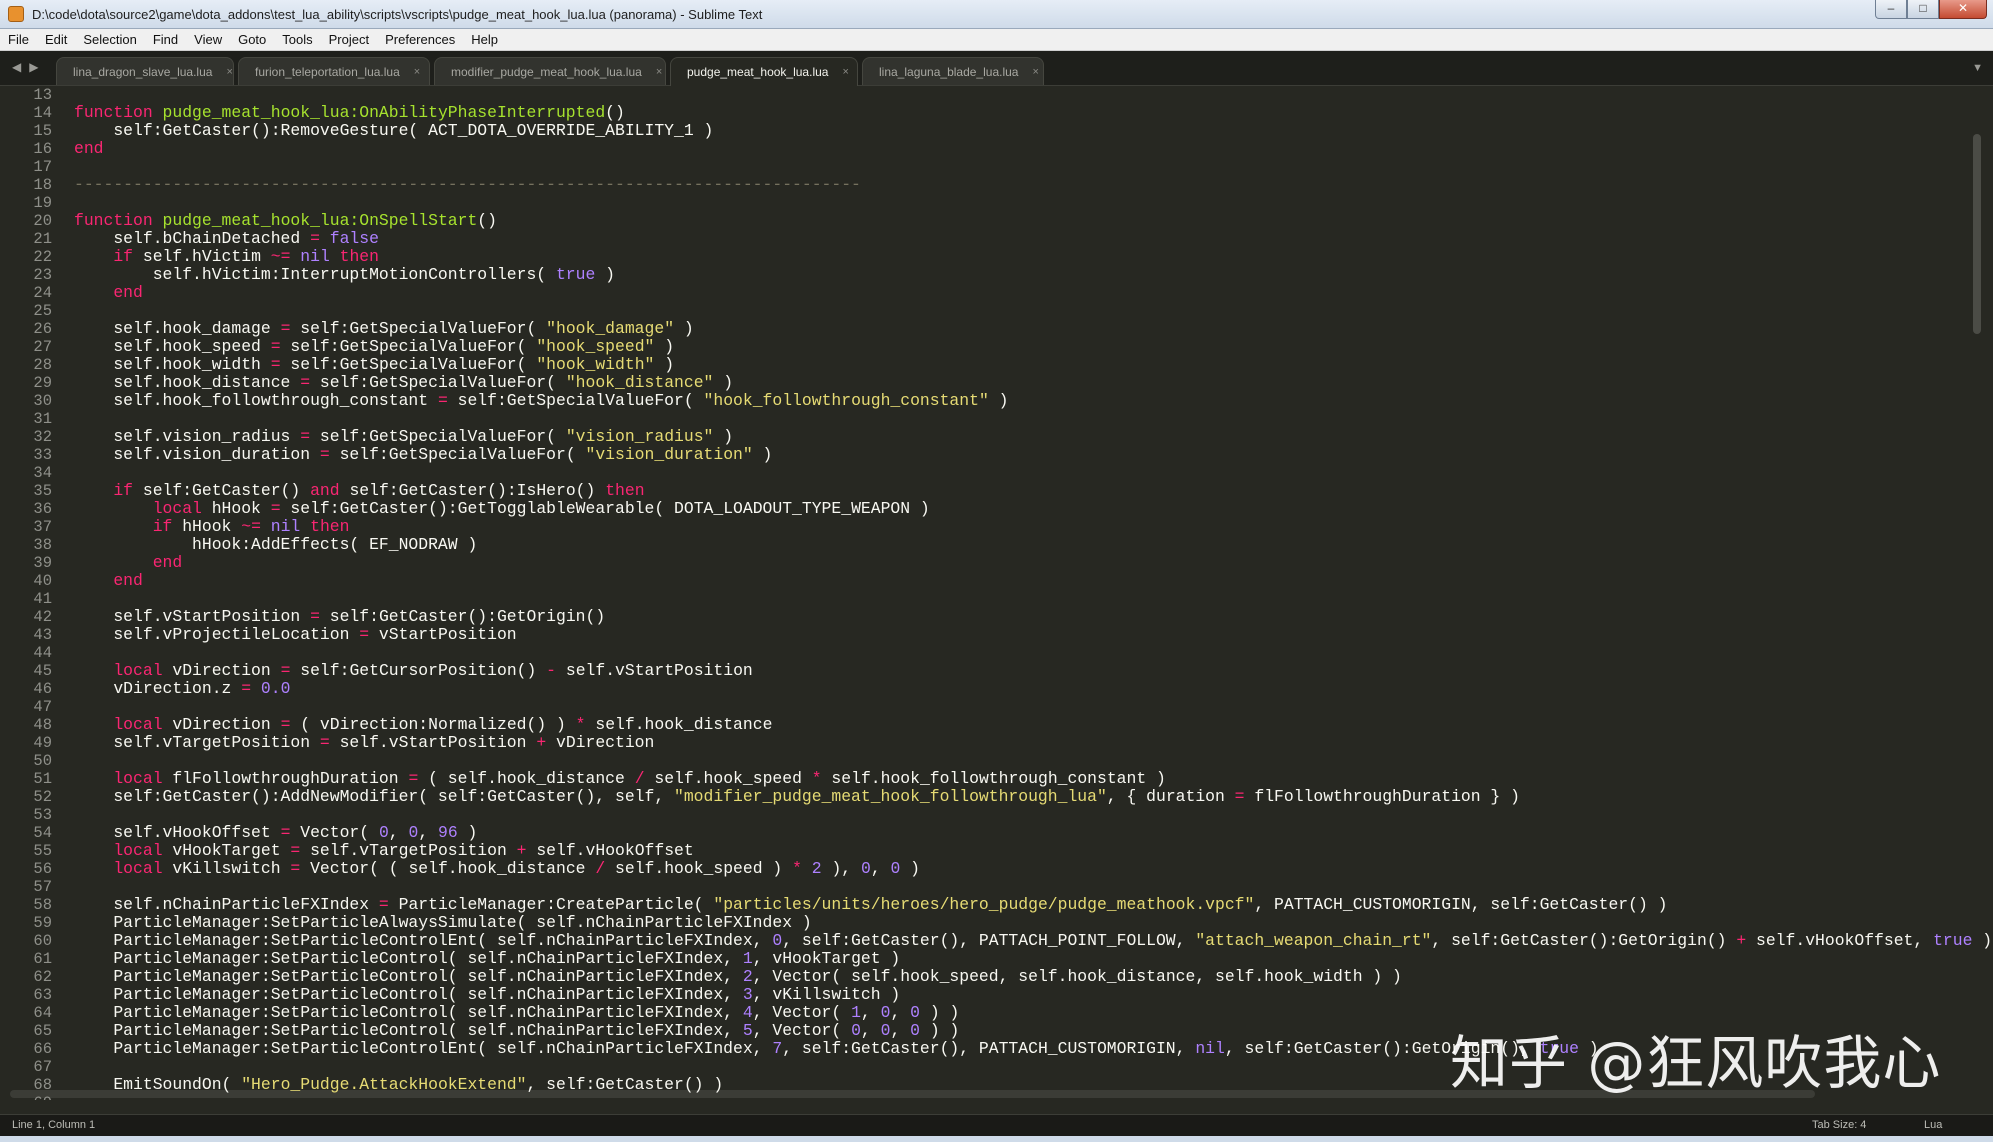 This screenshot has height=1142, width=1993. I want to click on syntax-indicator: Lua, so click(1933, 1125).